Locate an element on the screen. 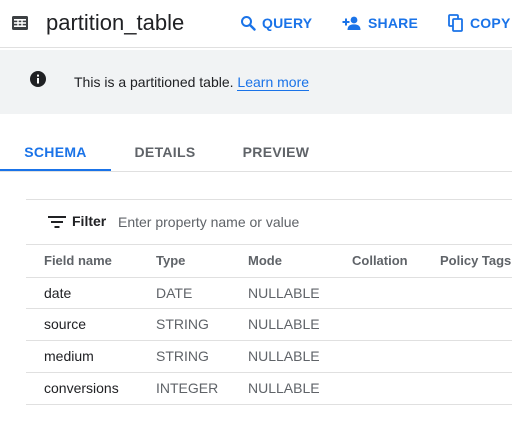 This screenshot has height=440, width=512. table-row: medium STRING NULLABLE is located at coordinates (269, 356).